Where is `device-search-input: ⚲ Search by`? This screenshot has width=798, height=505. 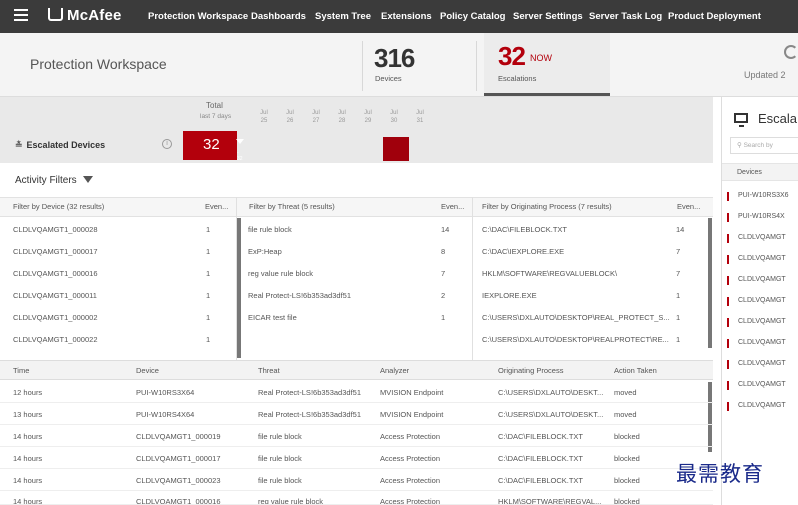
device-search-input: ⚲ Search by is located at coordinates (764, 145).